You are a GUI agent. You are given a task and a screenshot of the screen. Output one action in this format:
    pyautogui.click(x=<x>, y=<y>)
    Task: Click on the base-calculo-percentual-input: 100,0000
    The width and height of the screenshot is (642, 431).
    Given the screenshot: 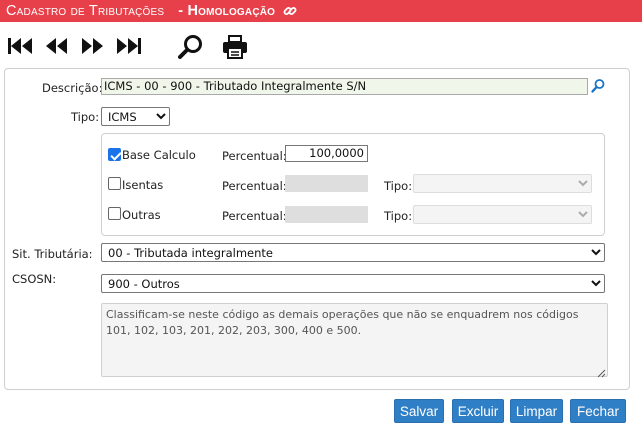 What is the action you would take?
    pyautogui.click(x=326, y=153)
    